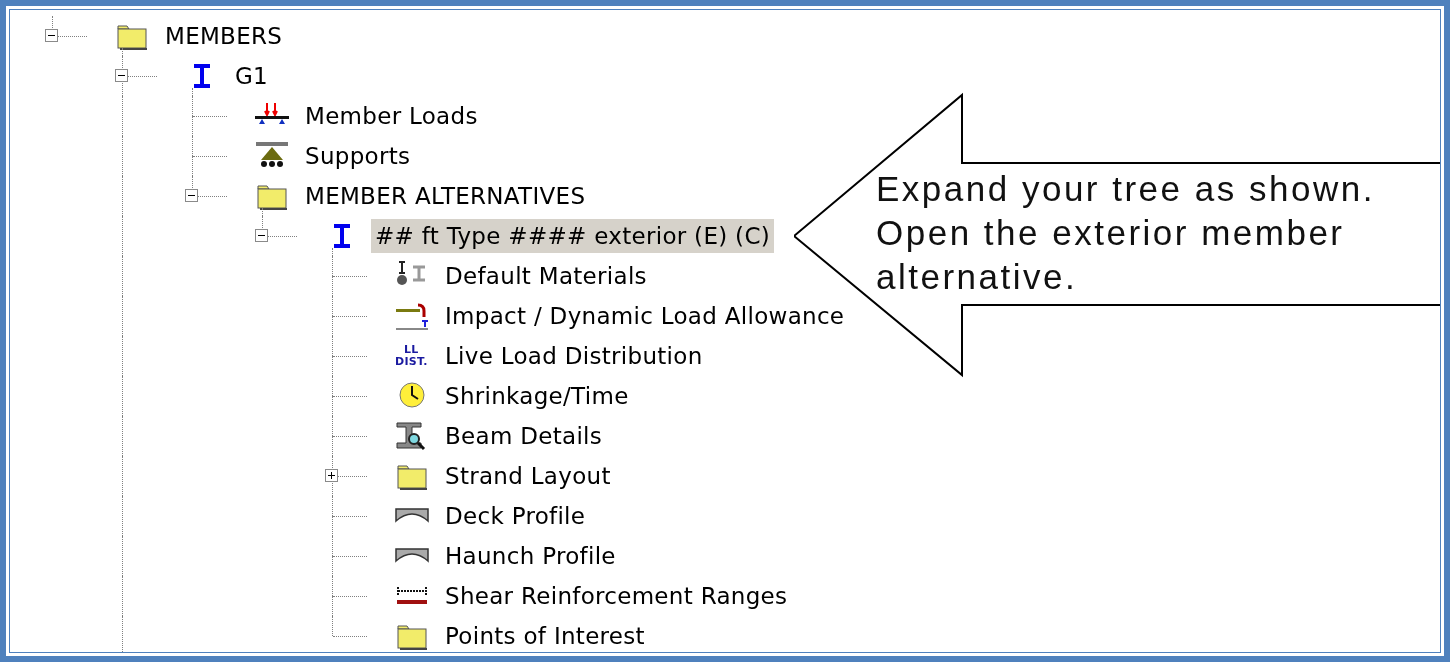  I want to click on expand-toggle, so click(331, 475).